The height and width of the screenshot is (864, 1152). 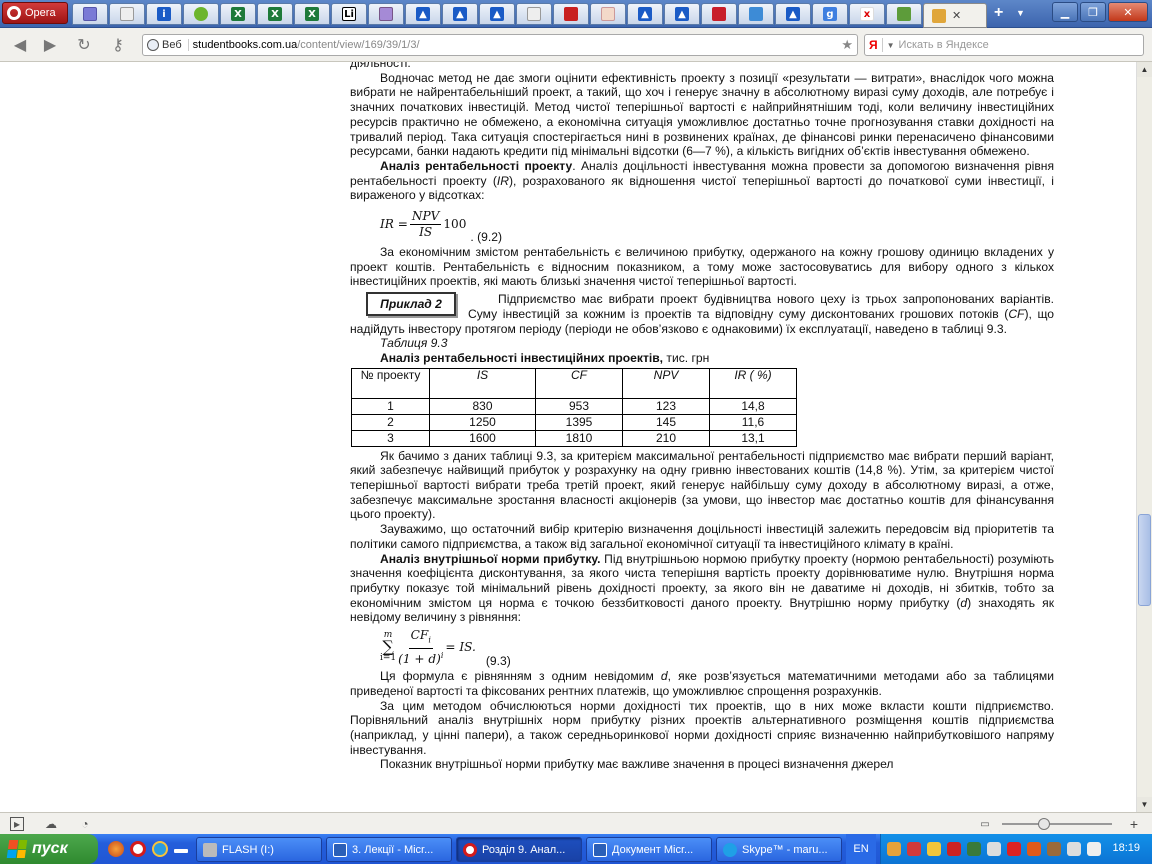 I want to click on tab-16: ▲, so click(x=645, y=14).